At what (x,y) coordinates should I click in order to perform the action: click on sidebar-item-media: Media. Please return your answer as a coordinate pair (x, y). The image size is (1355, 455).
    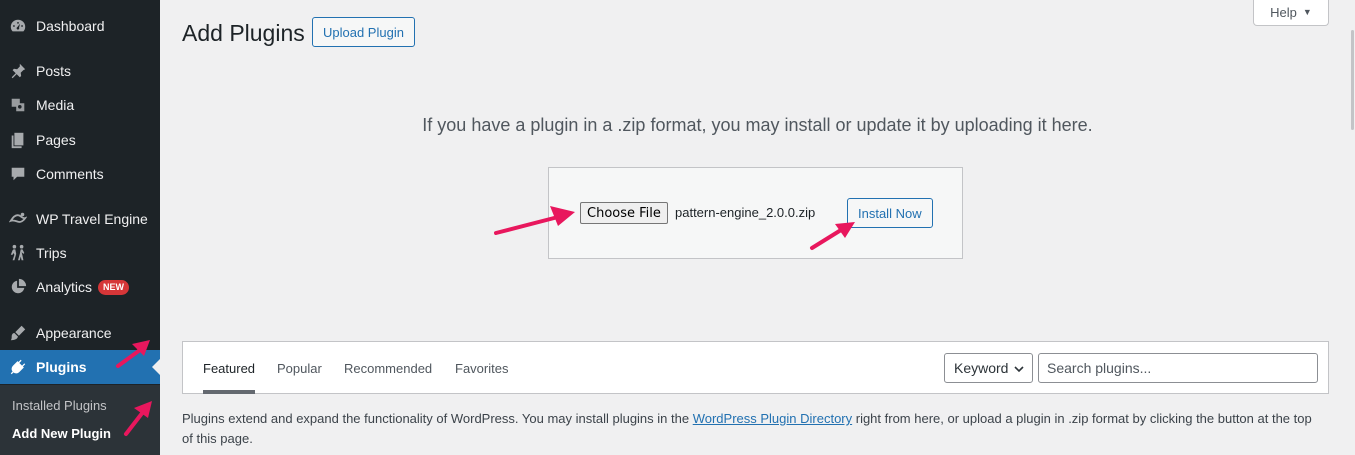
    Looking at the image, I should click on (80, 105).